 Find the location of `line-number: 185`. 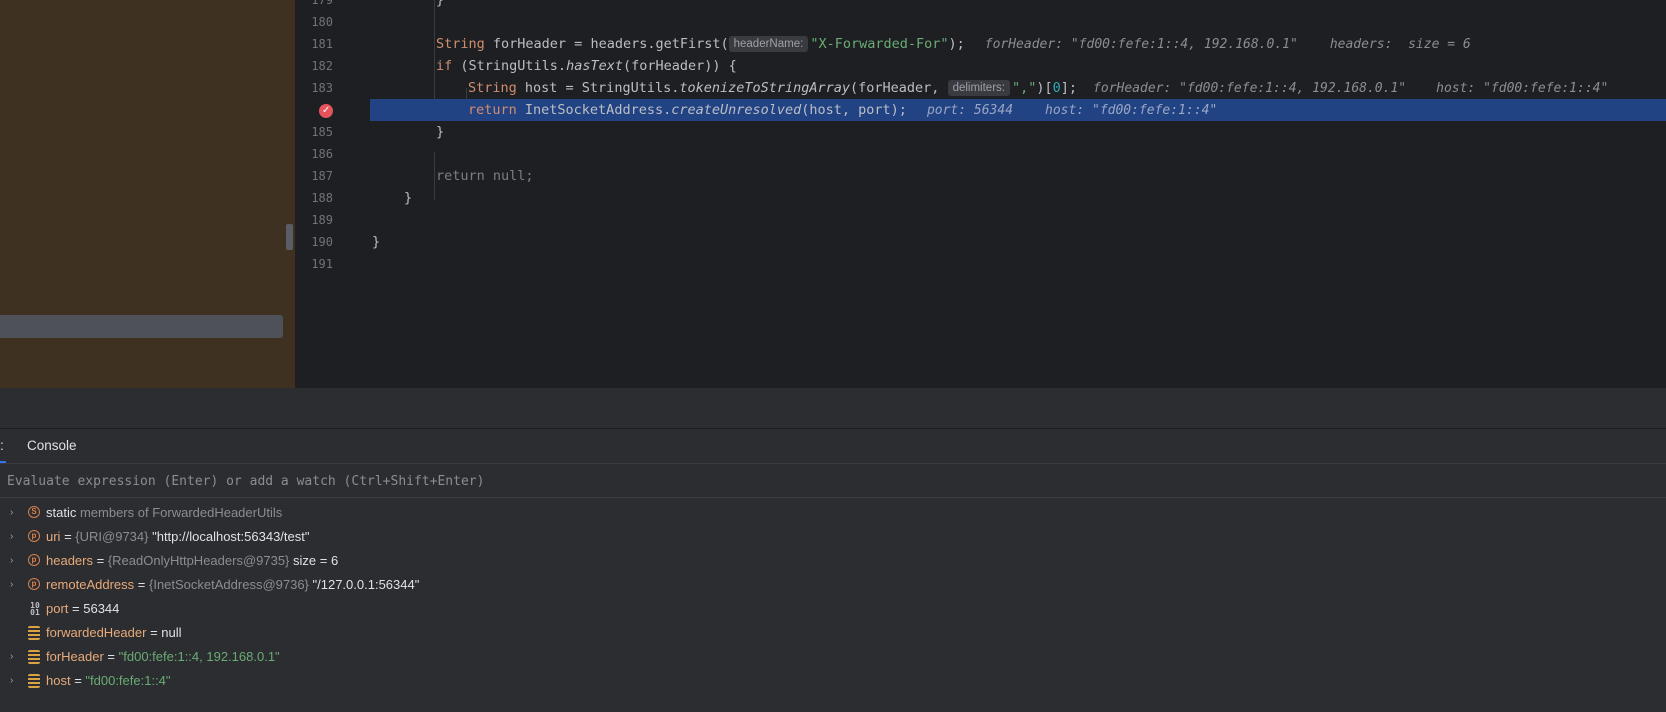

line-number: 185 is located at coordinates (322, 132).